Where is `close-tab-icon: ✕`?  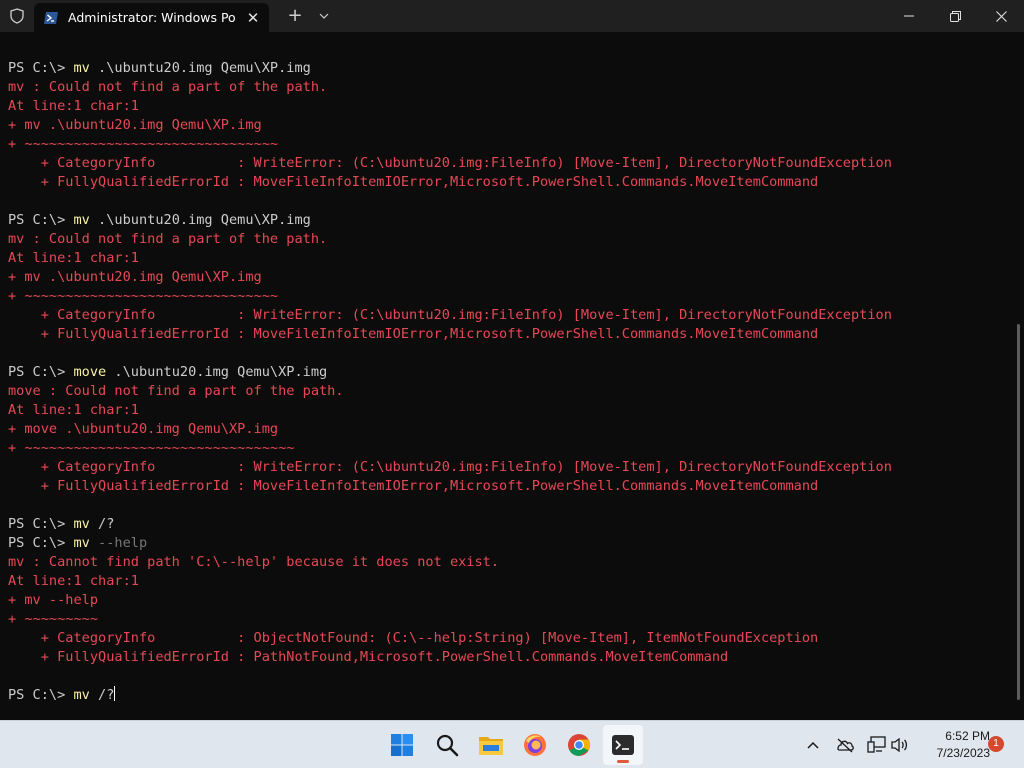
close-tab-icon: ✕ is located at coordinates (253, 18).